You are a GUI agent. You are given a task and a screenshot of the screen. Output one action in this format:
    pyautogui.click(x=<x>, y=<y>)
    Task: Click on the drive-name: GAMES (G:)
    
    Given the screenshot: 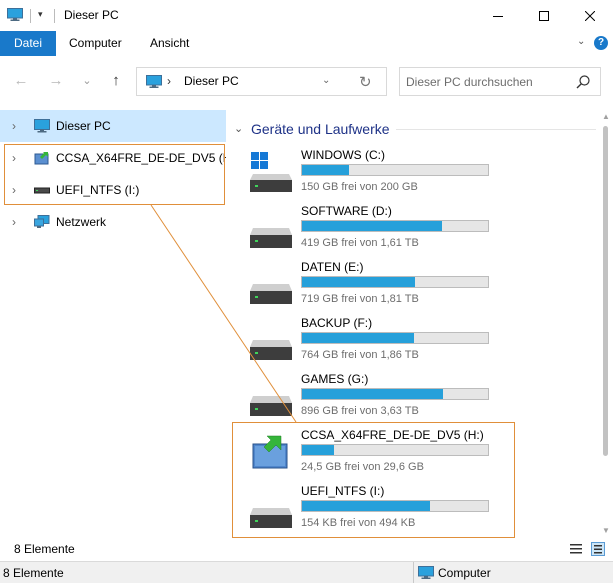 What is the action you would take?
    pyautogui.click(x=335, y=379)
    